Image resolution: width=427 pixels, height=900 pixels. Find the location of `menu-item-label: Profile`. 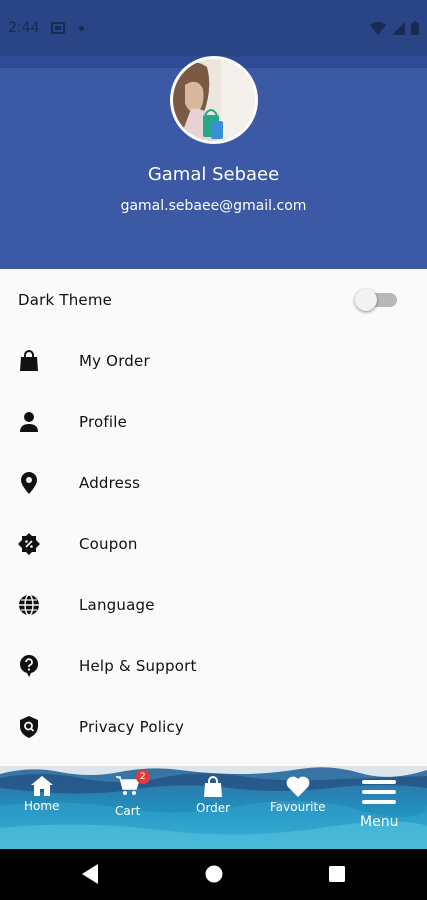

menu-item-label: Profile is located at coordinates (103, 421).